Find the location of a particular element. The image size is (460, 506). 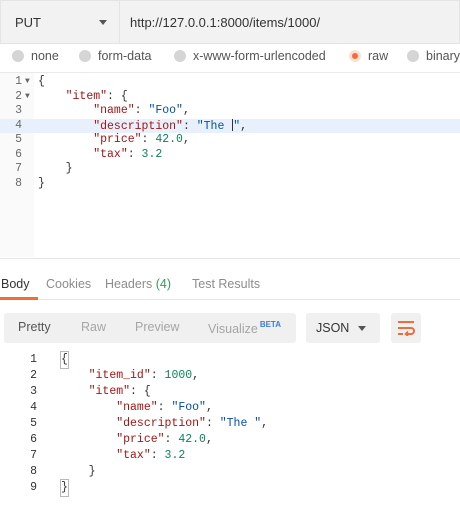

format-select: JSON is located at coordinates (343, 328).